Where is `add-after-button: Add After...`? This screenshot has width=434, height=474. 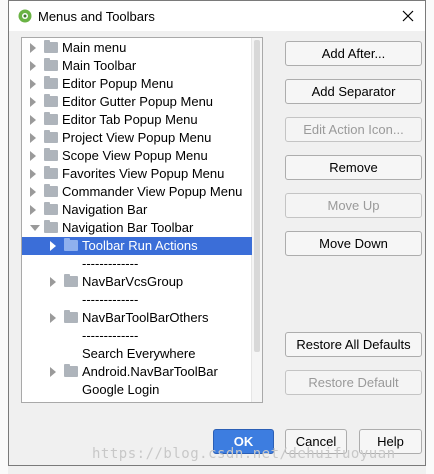 add-after-button: Add After... is located at coordinates (353, 53).